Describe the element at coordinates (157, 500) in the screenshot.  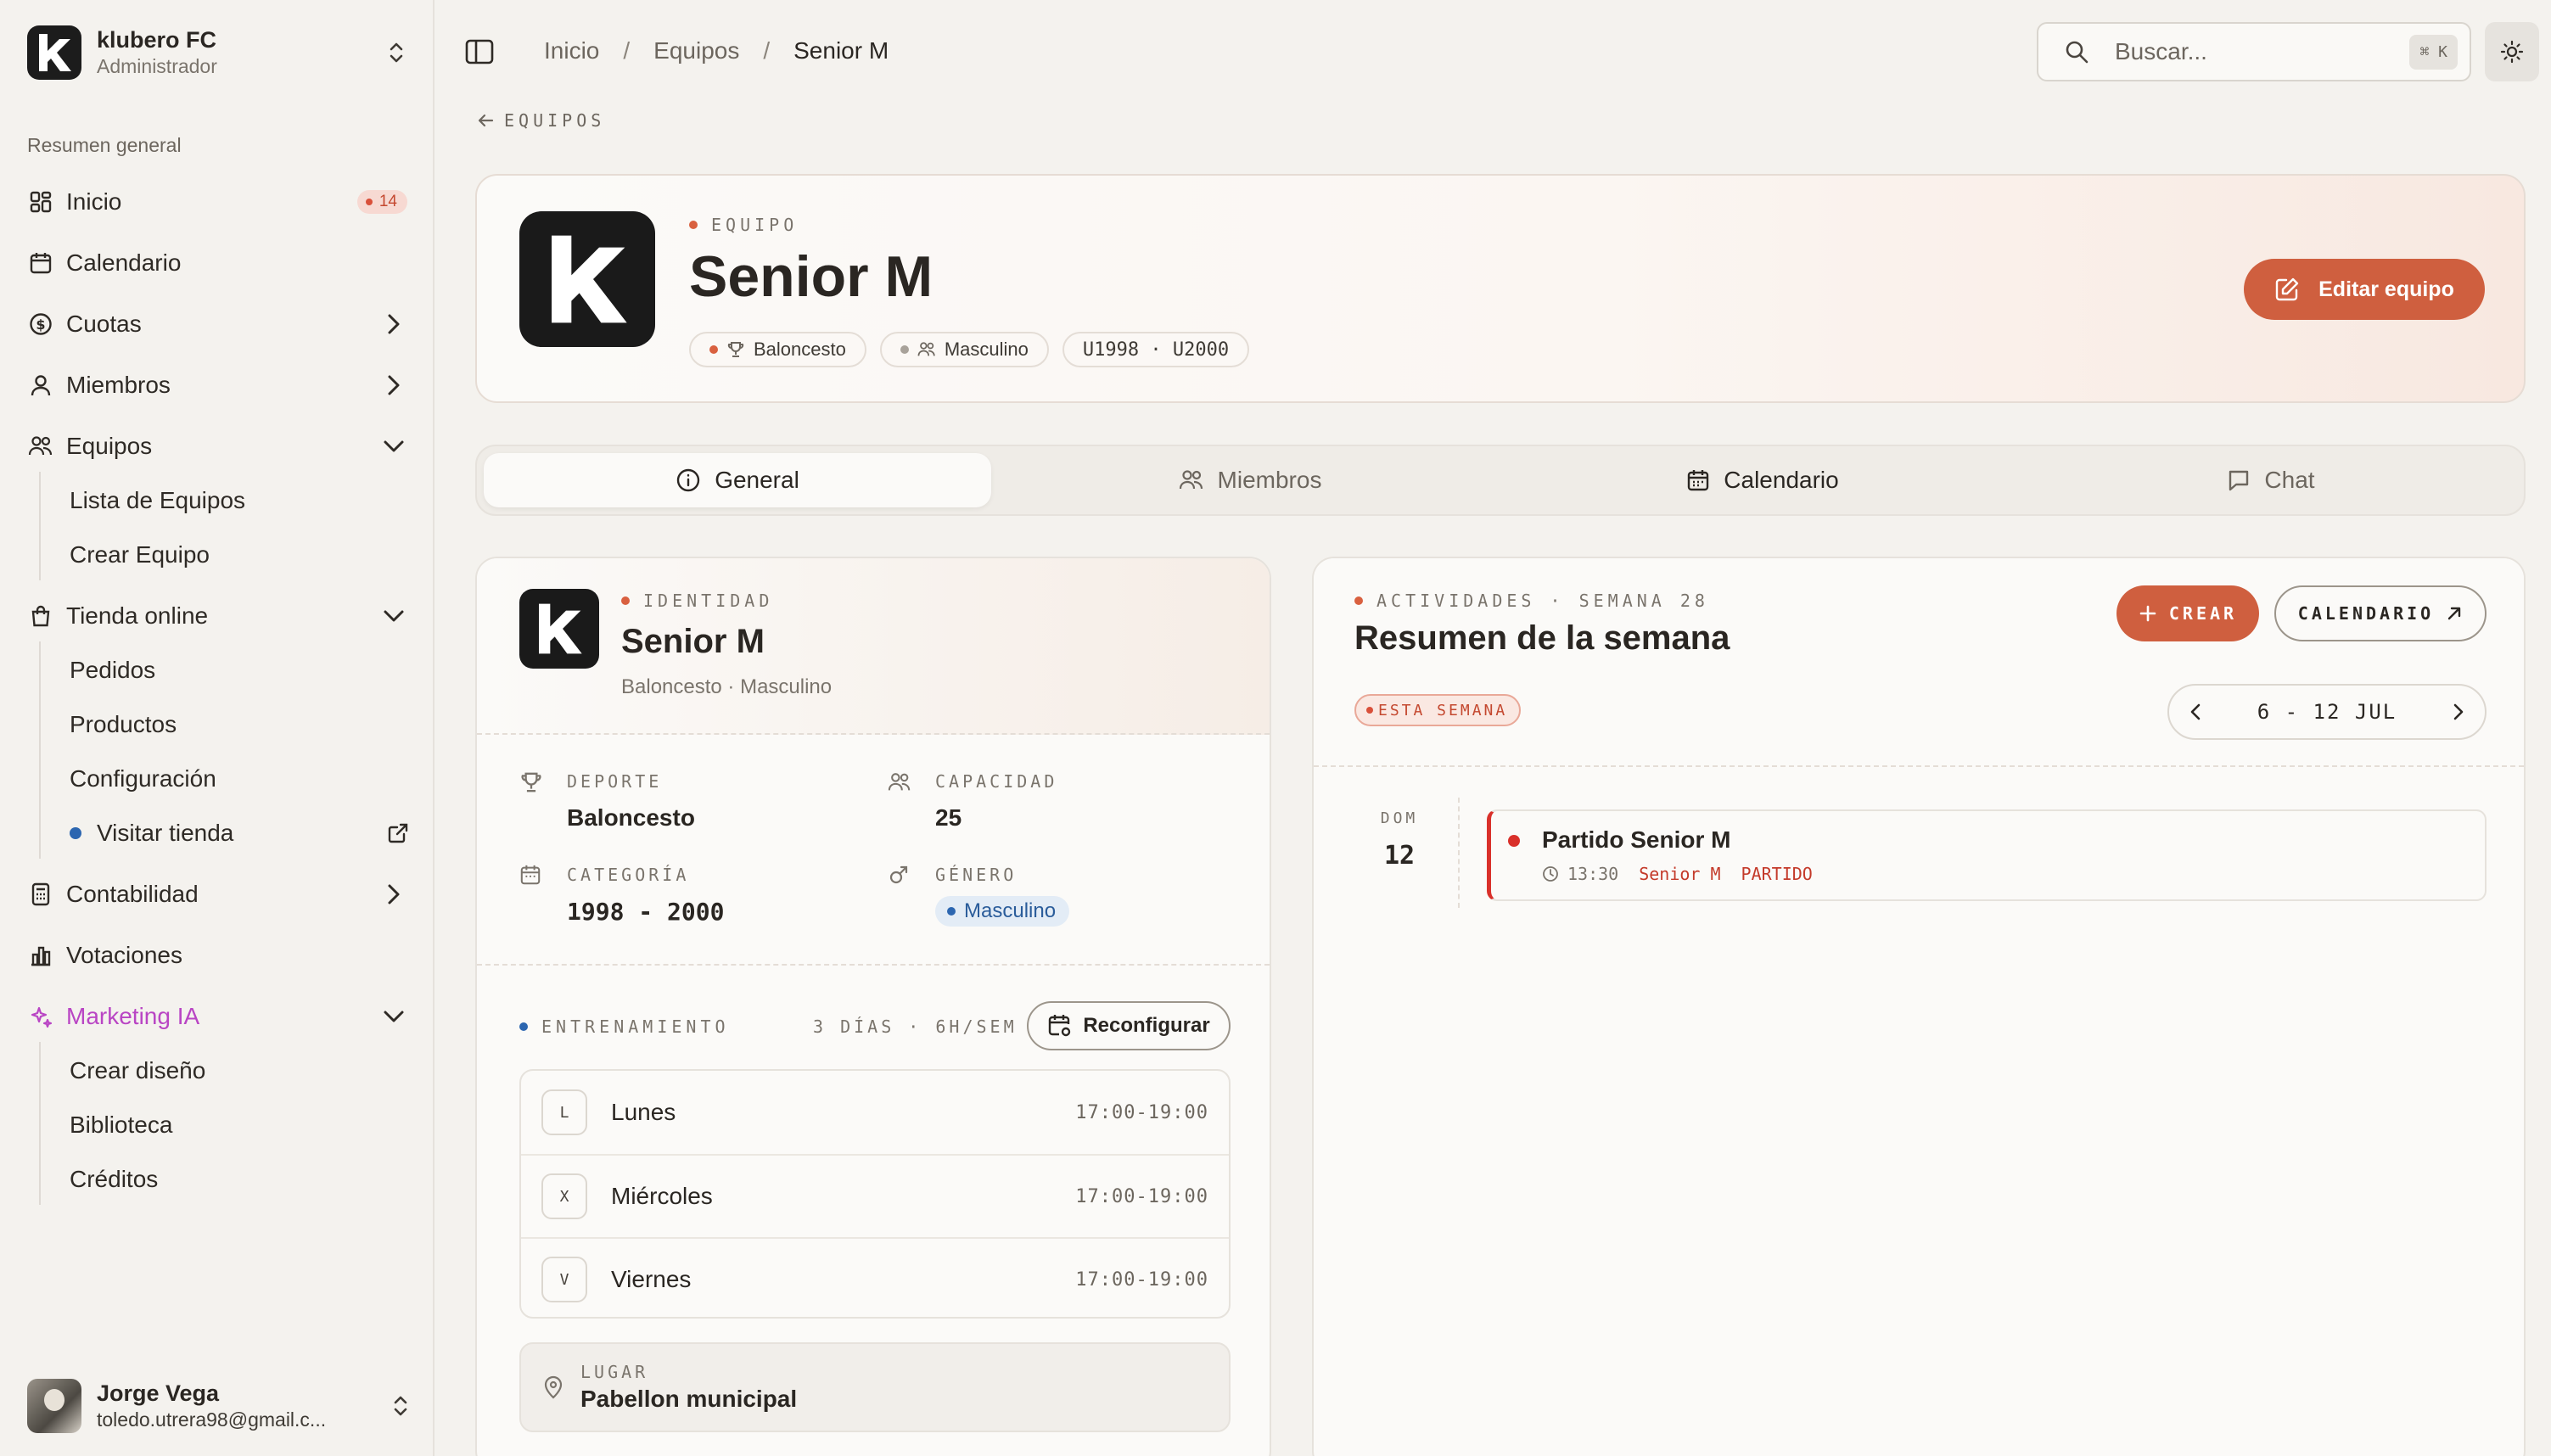
I see `sidebar-subitem-lista-equipos: Lista de Equipos` at that location.